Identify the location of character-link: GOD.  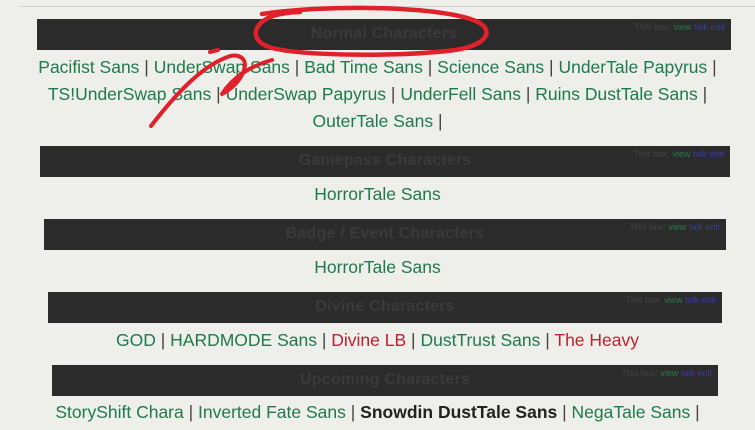
(136, 340).